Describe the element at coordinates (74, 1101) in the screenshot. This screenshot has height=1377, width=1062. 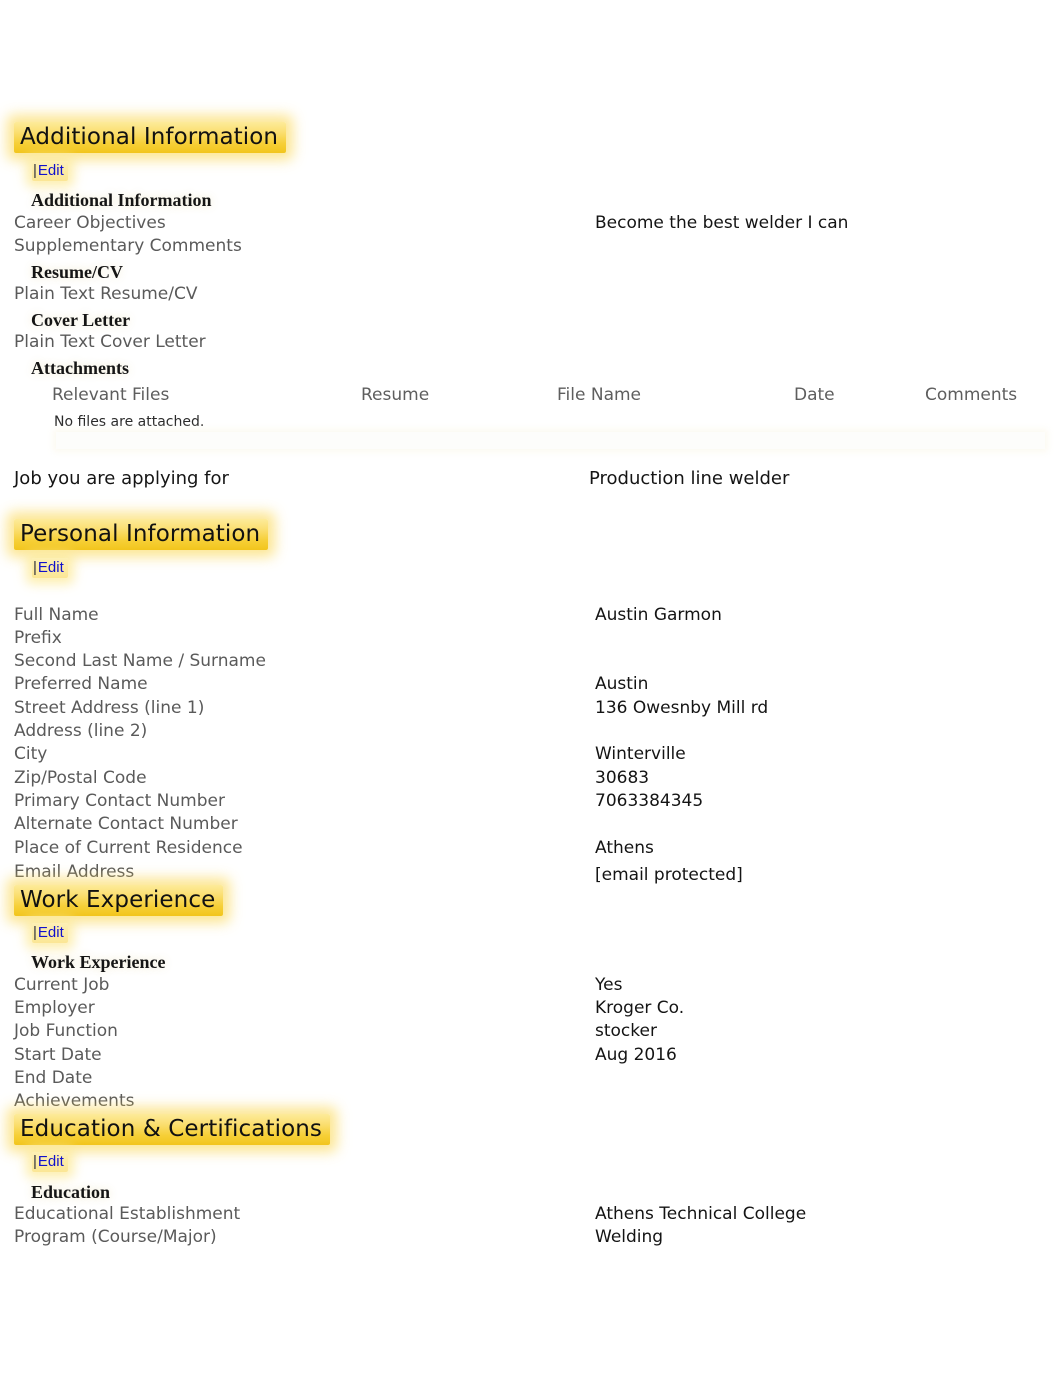
I see `label-achievements: Achievements` at that location.